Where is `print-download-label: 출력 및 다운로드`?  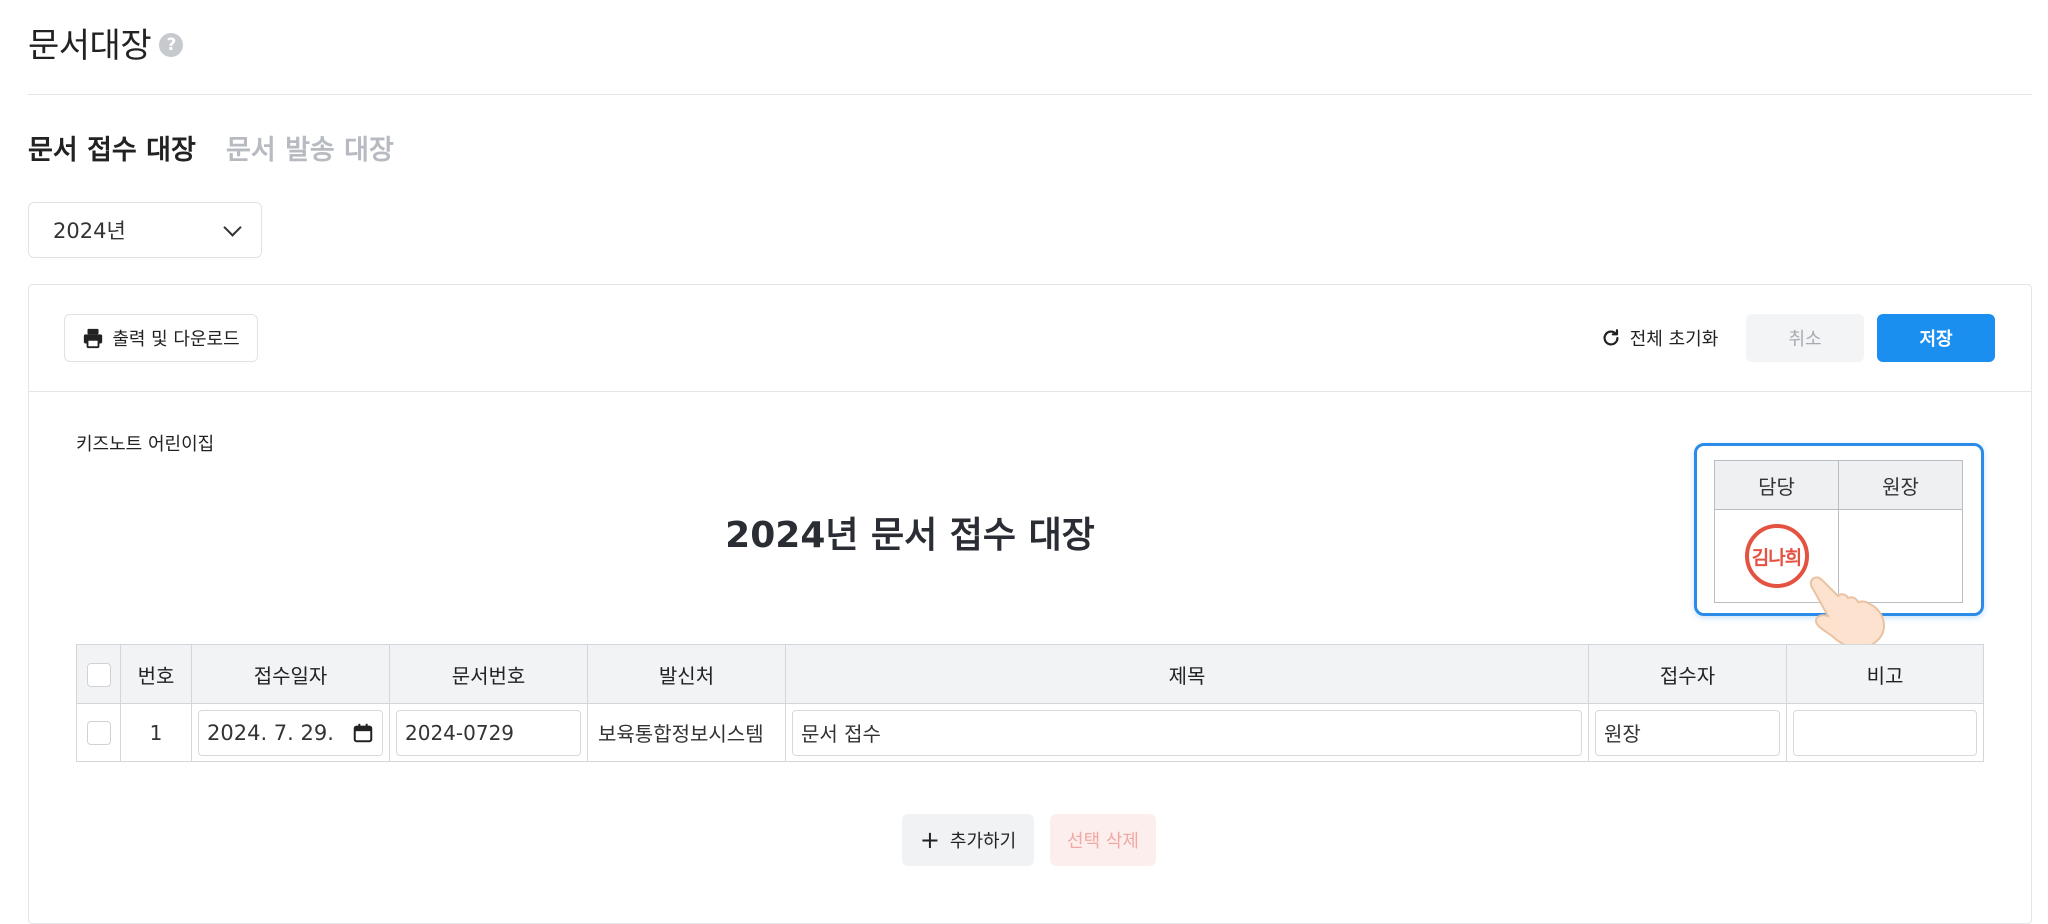
print-download-label: 출력 및 다운로드 is located at coordinates (176, 339).